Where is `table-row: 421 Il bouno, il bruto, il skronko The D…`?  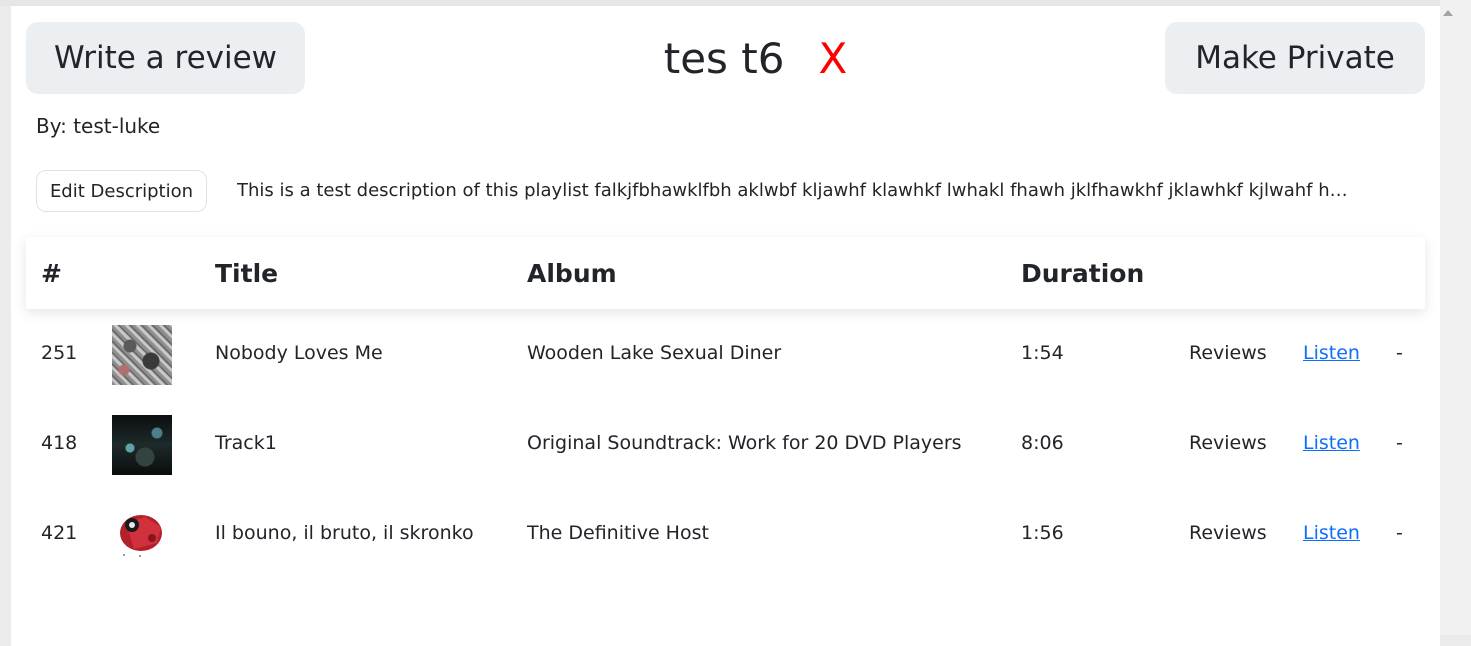
table-row: 421 Il bouno, il bruto, il skronko The D… is located at coordinates (725, 535).